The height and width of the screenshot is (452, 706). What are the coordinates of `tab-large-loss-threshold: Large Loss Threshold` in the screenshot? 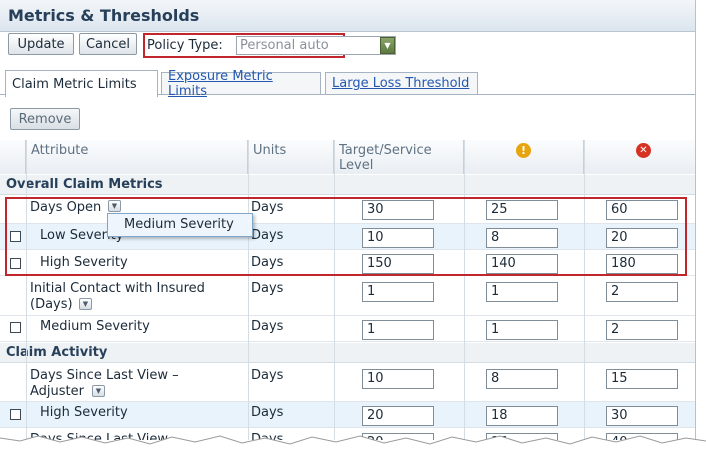 It's located at (401, 83).